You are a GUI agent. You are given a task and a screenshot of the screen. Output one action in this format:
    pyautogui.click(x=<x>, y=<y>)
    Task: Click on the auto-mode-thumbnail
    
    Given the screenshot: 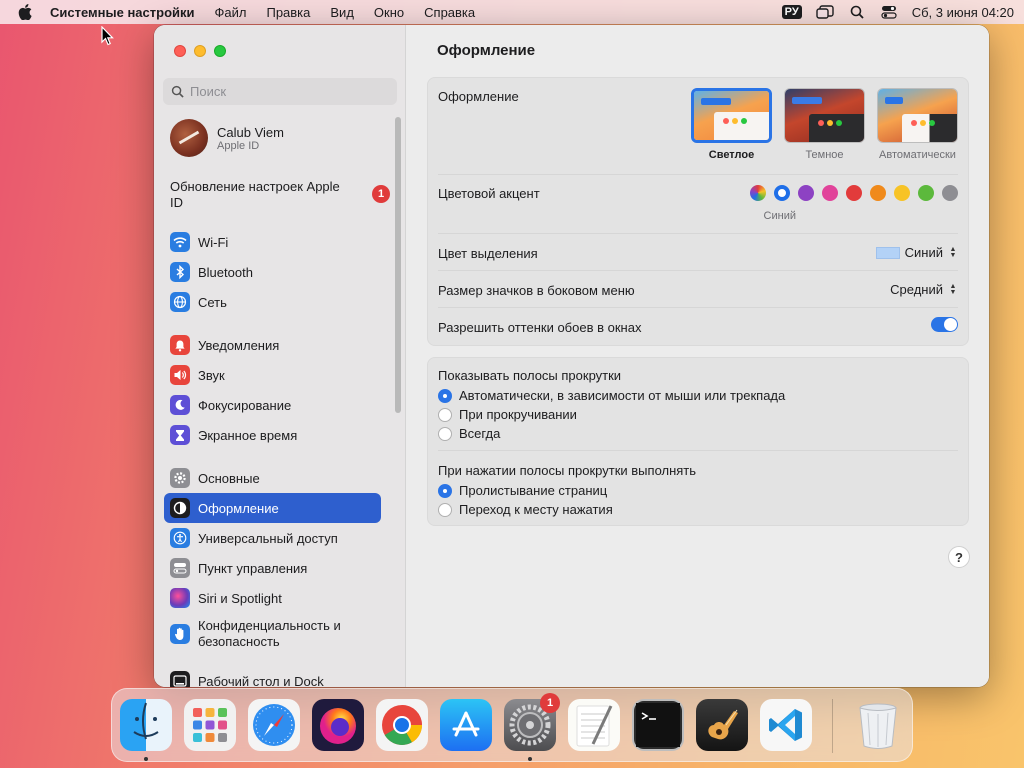 What is the action you would take?
    pyautogui.click(x=917, y=115)
    